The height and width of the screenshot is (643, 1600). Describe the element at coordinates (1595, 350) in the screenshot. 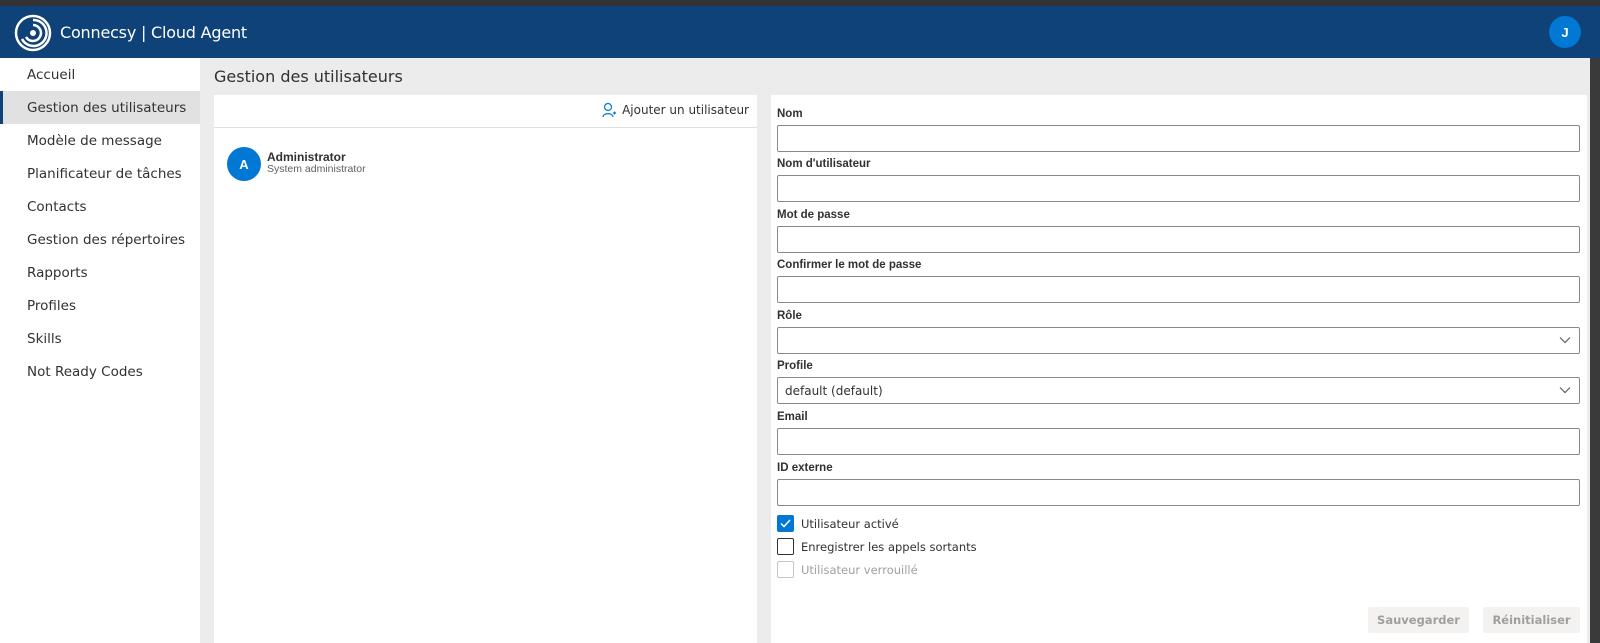

I see `window-right-edge` at that location.